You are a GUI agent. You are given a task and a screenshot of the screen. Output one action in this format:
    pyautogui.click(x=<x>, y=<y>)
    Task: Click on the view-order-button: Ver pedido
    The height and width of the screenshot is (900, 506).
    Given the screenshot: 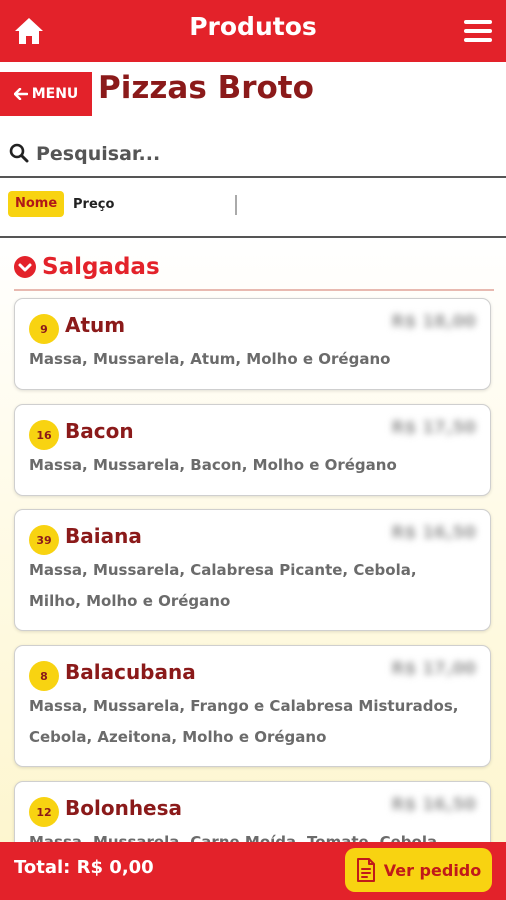 What is the action you would take?
    pyautogui.click(x=418, y=870)
    